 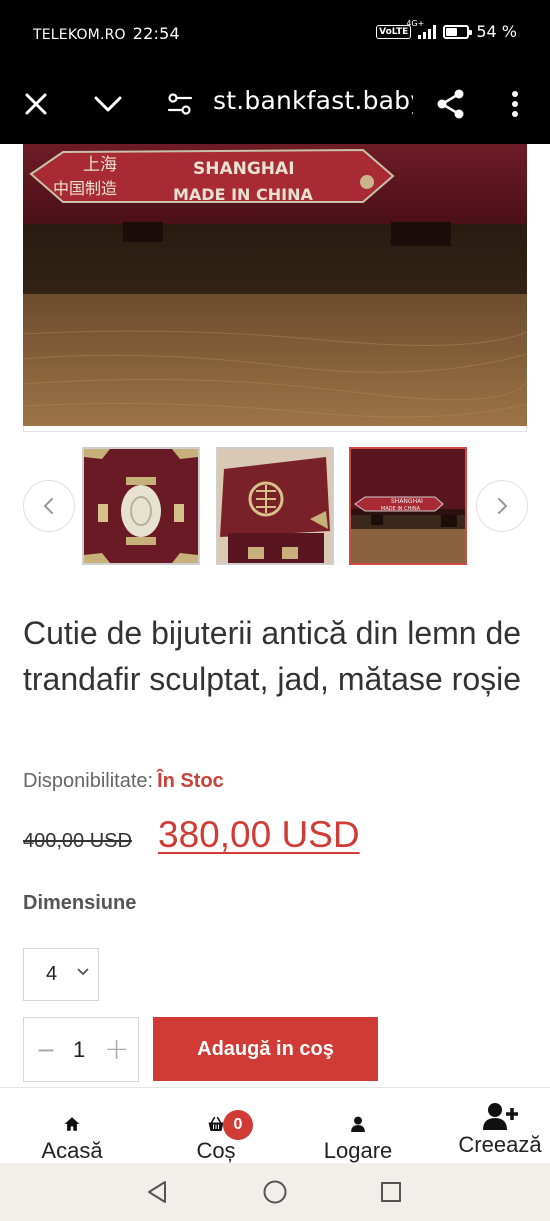 I want to click on hero-label-shanghai: SHANGHAI, so click(x=244, y=169).